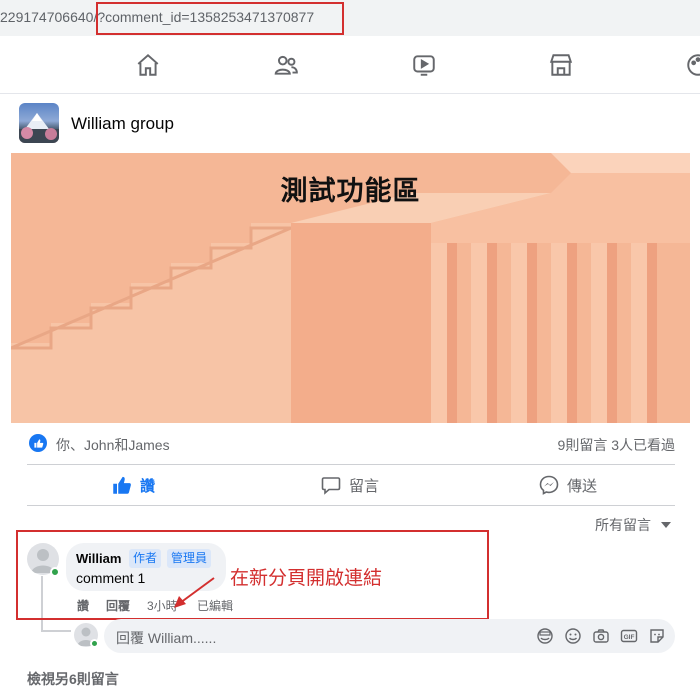 Image resolution: width=700 pixels, height=694 pixels. Describe the element at coordinates (561, 65) in the screenshot. I see `marketplace-icon` at that location.